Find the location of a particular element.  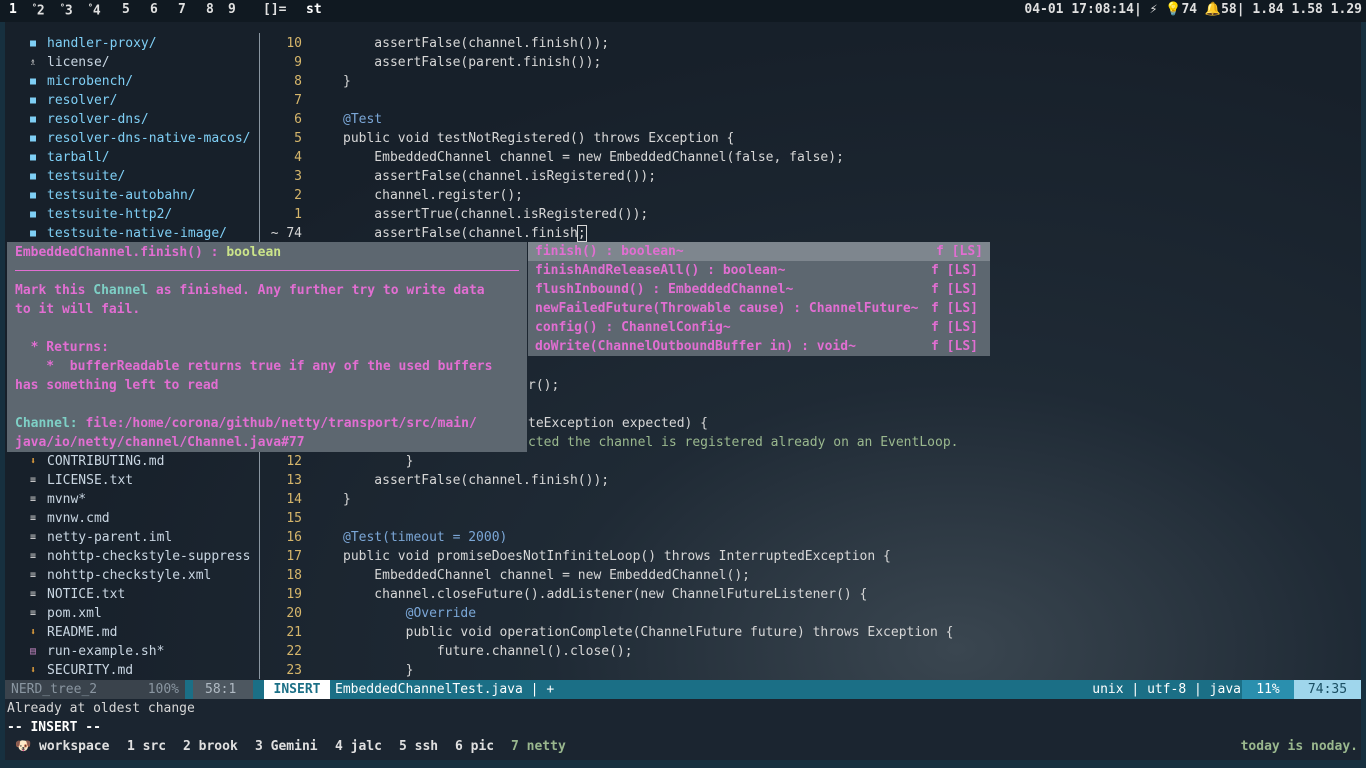

tree-item: testsuite-native-image/ is located at coordinates (137, 233).